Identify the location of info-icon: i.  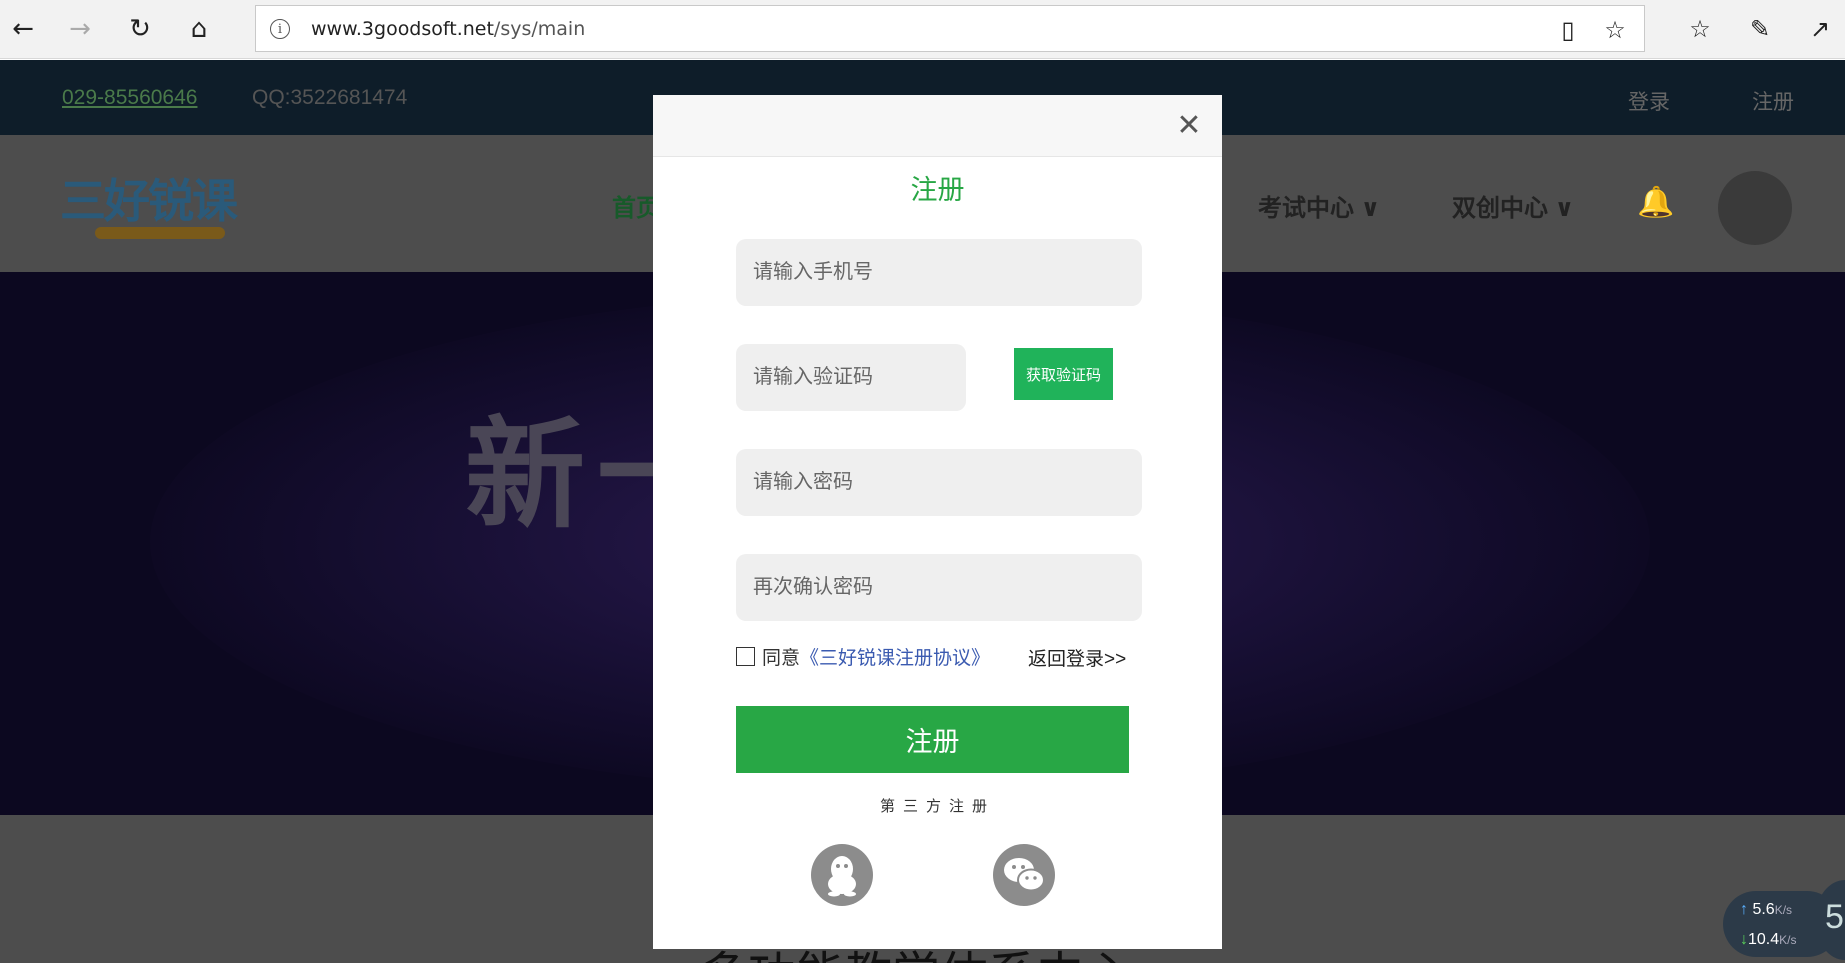
(280, 29).